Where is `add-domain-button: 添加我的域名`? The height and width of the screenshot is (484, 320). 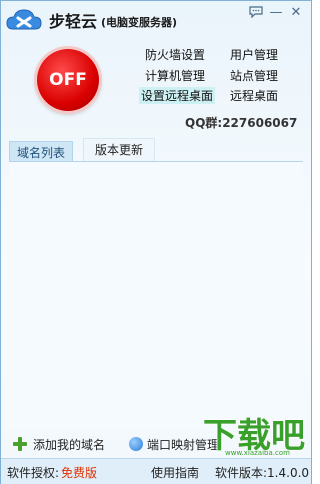
add-domain-button: 添加我的域名 is located at coordinates (59, 444).